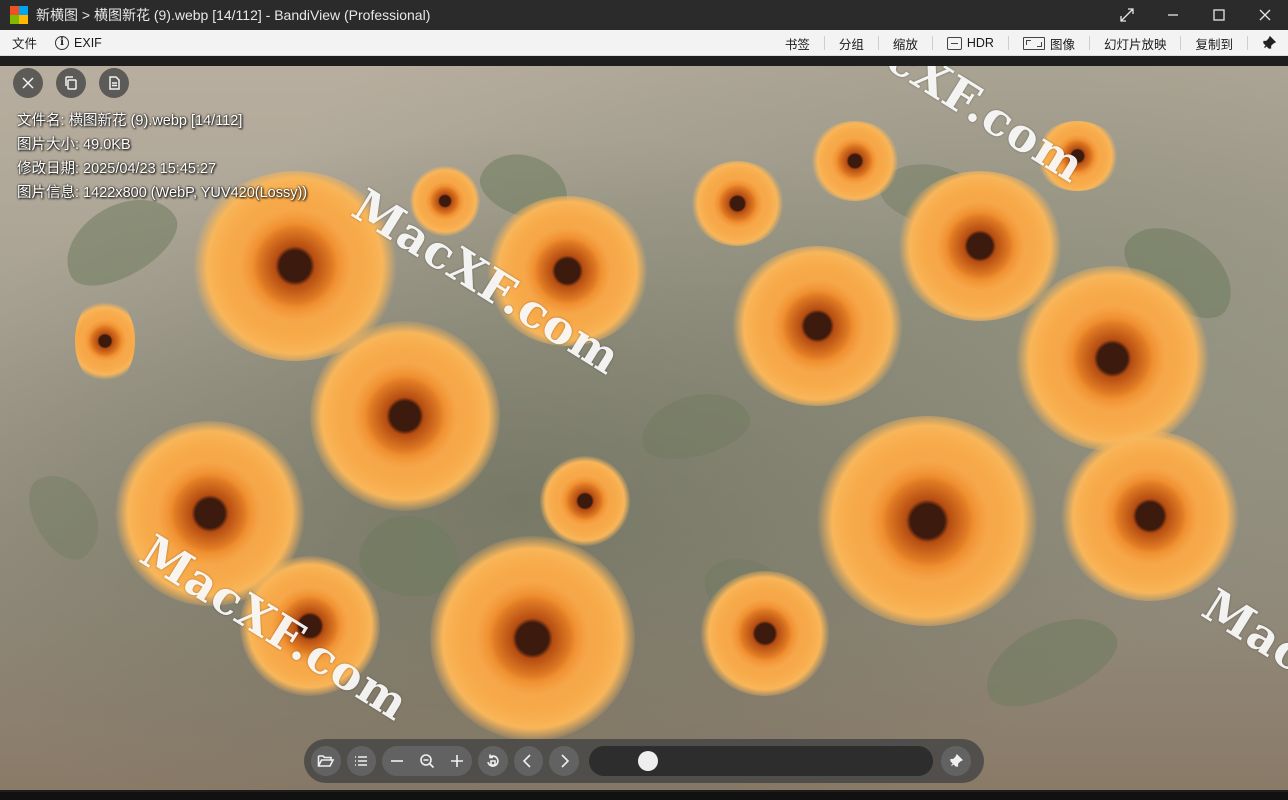 Image resolution: width=1288 pixels, height=800 pixels. I want to click on hdr-icon, so click(954, 43).